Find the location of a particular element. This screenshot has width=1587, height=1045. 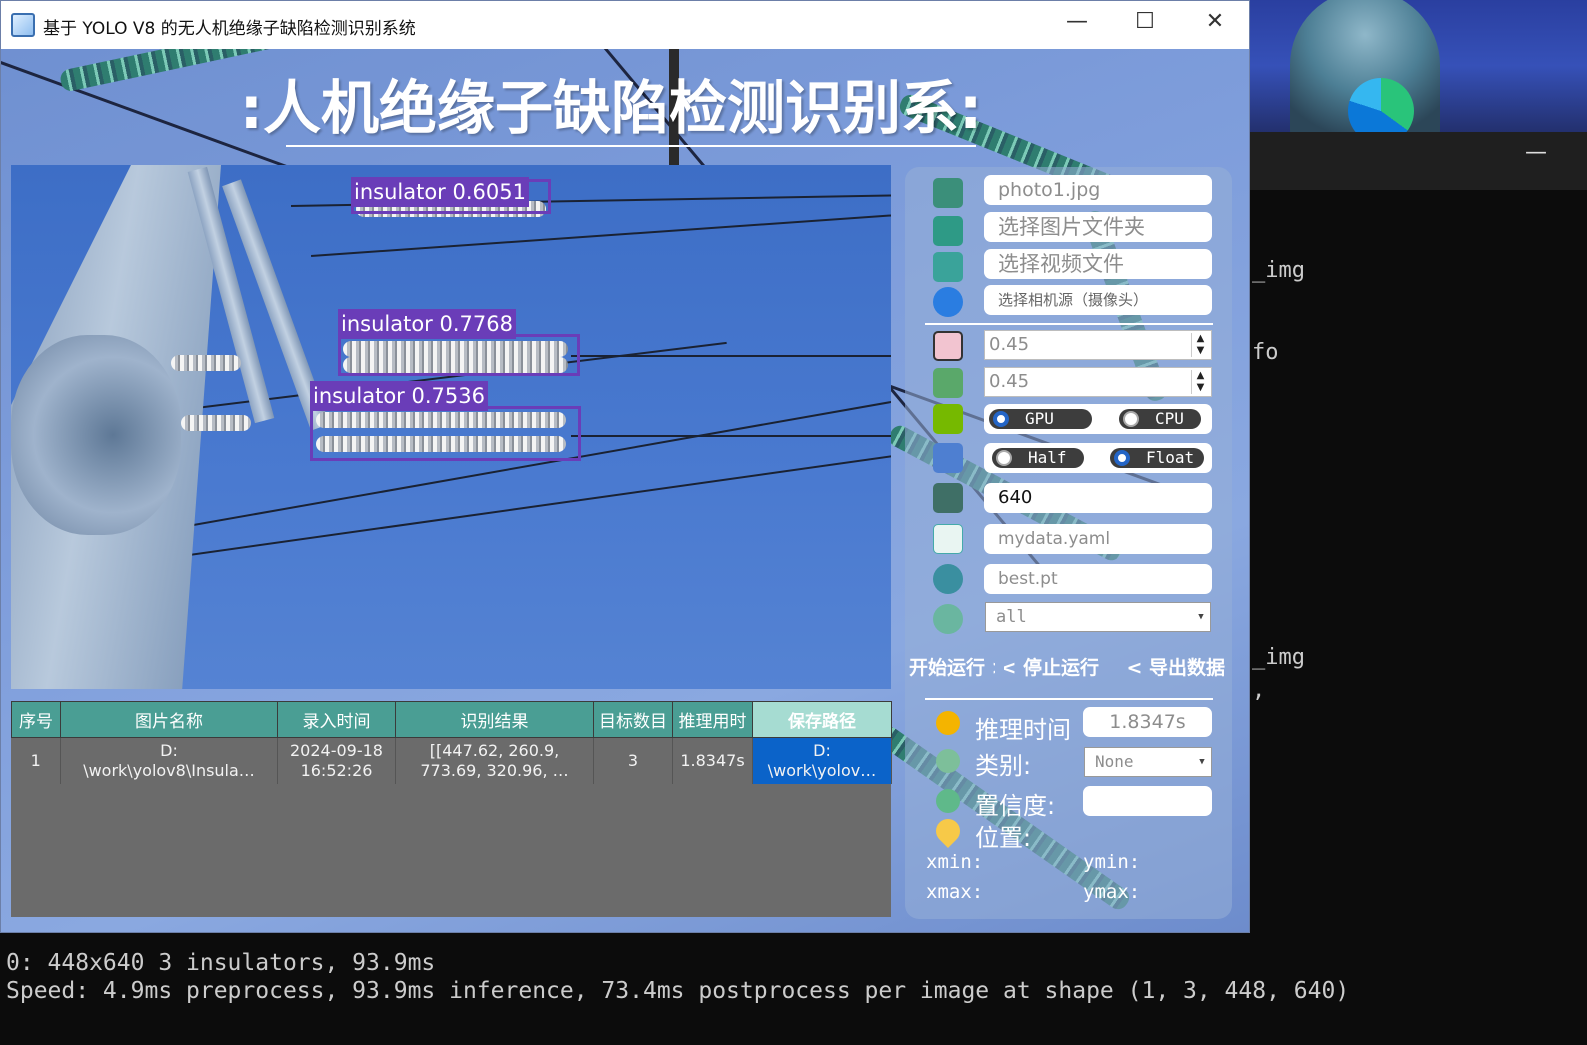

video-file-input: 选择视频文件 is located at coordinates (1098, 264).